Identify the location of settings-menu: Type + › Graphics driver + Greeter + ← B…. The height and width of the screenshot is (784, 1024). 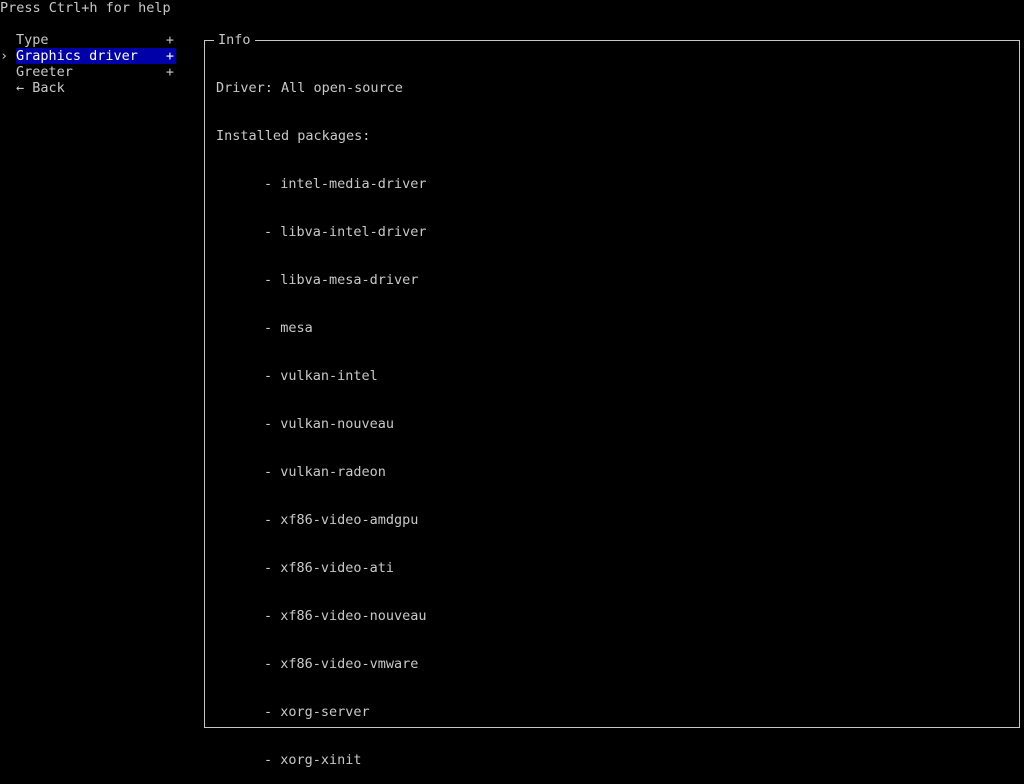
(92, 64).